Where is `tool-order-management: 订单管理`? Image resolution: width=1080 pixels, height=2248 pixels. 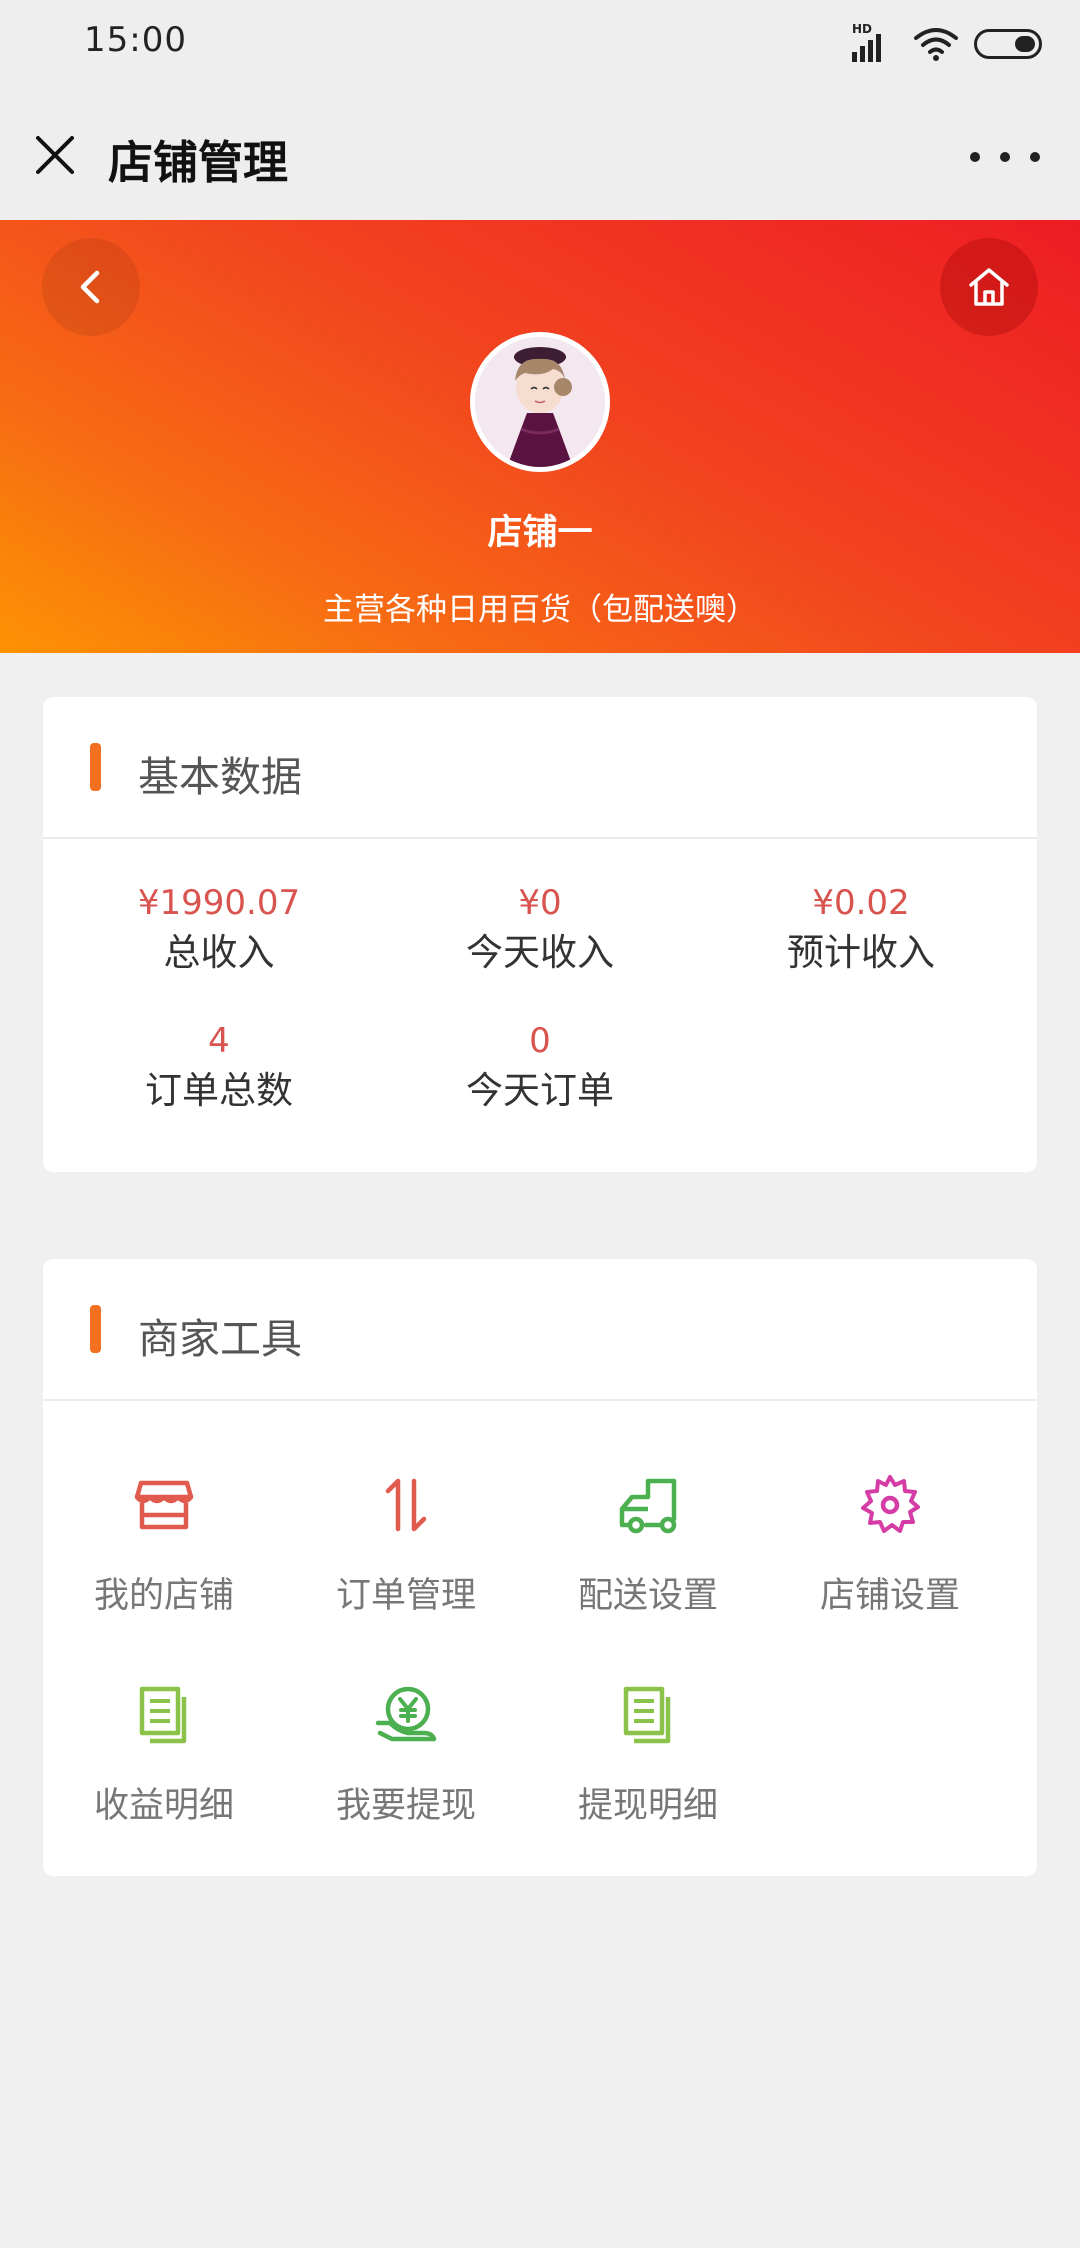
tool-order-management: 订单管理 is located at coordinates (406, 1545).